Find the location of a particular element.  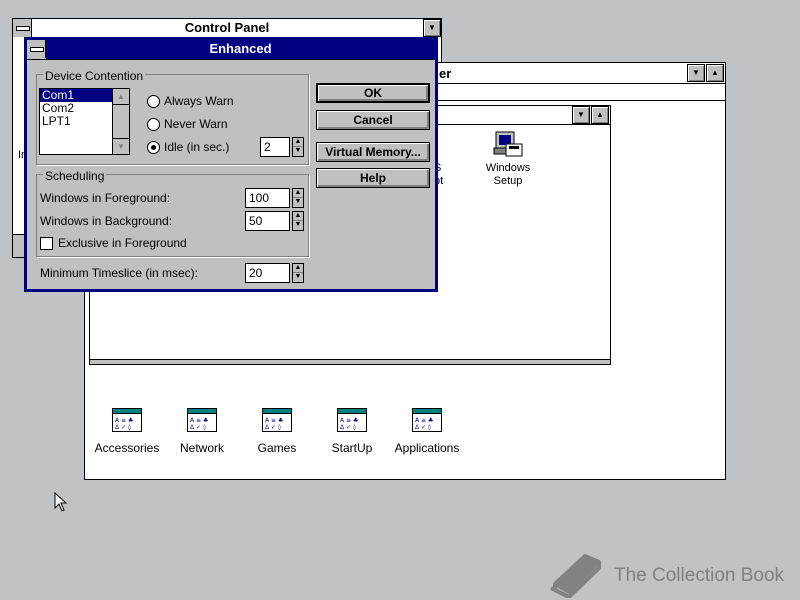

accessories-group-icon: A ≡ ♣ Δ ✓ ◊ is located at coordinates (127, 420).